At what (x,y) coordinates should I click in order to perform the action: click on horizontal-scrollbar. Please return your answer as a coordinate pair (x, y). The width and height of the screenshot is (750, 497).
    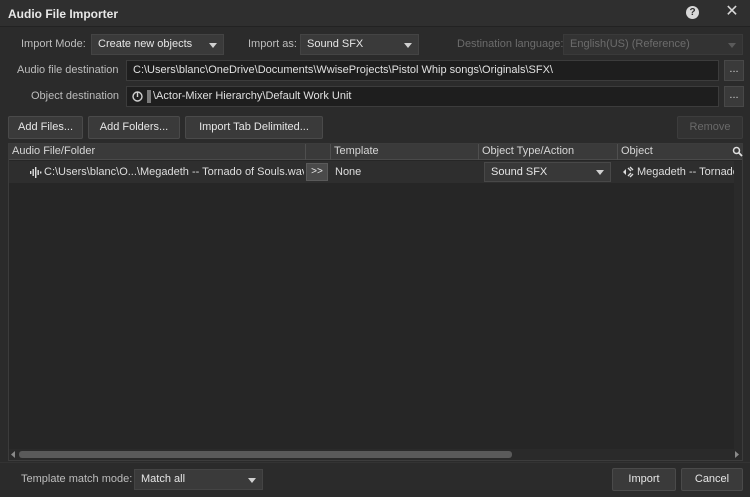
    Looking at the image, I should click on (375, 454).